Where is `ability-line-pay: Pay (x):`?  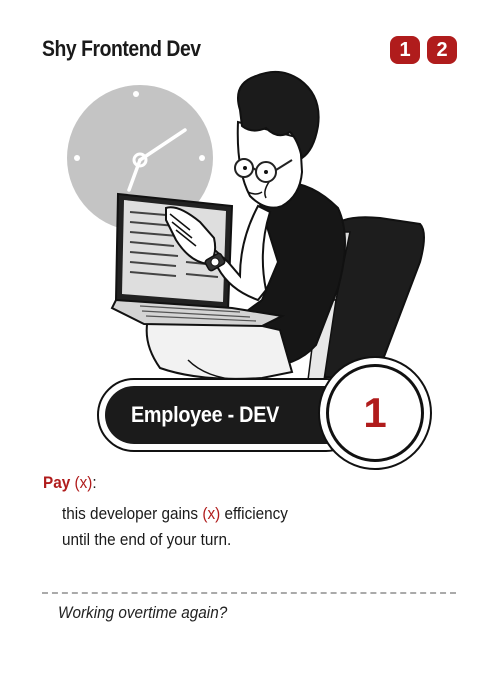 ability-line-pay: Pay (x): is located at coordinates (164, 483).